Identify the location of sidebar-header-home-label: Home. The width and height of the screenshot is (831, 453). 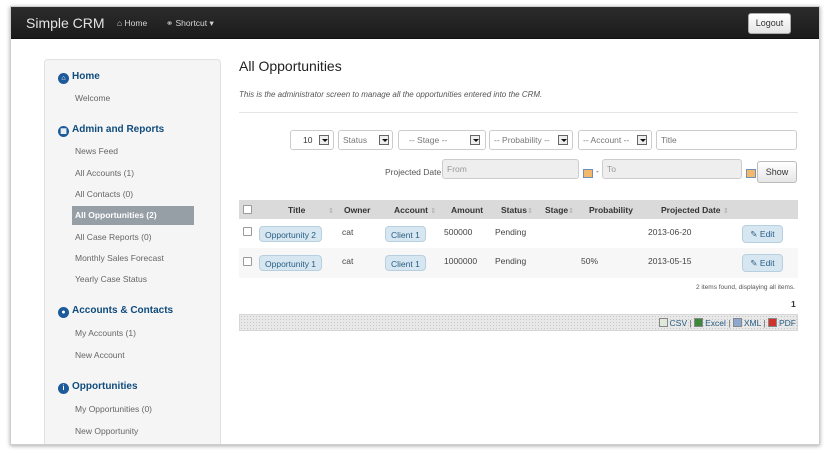
(86, 76).